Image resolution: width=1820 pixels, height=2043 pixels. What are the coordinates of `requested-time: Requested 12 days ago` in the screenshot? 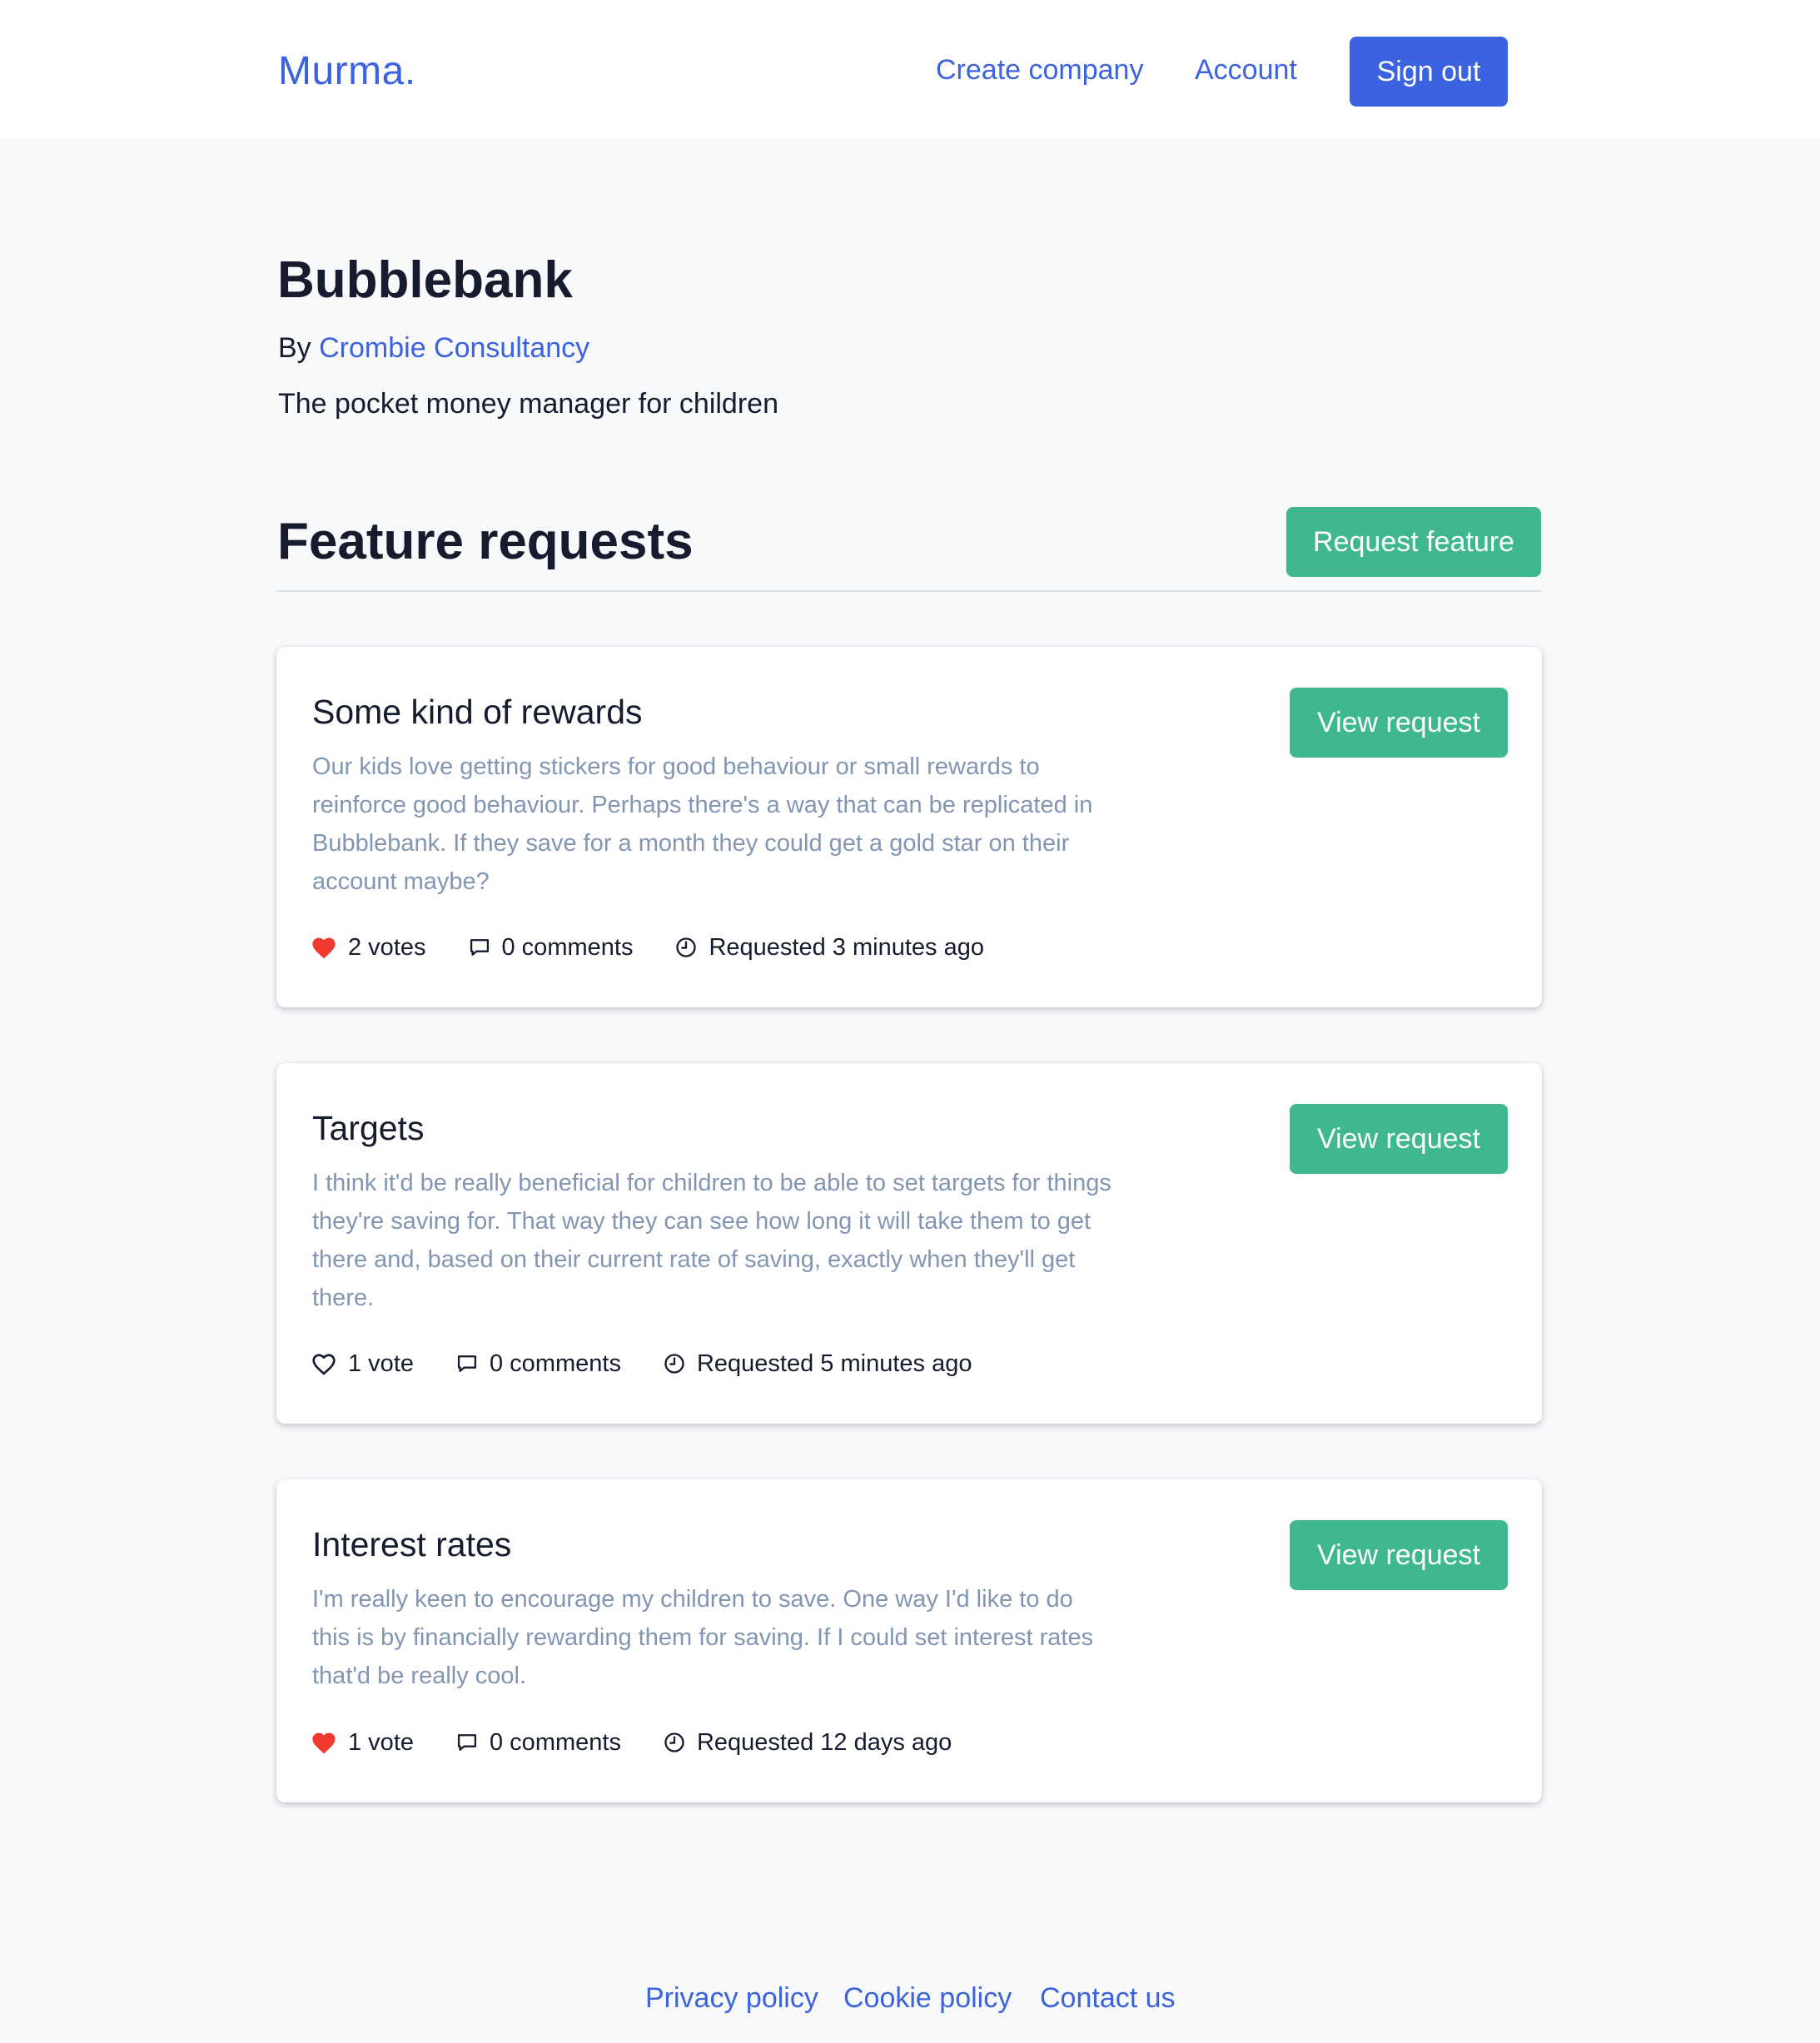 It's located at (807, 1742).